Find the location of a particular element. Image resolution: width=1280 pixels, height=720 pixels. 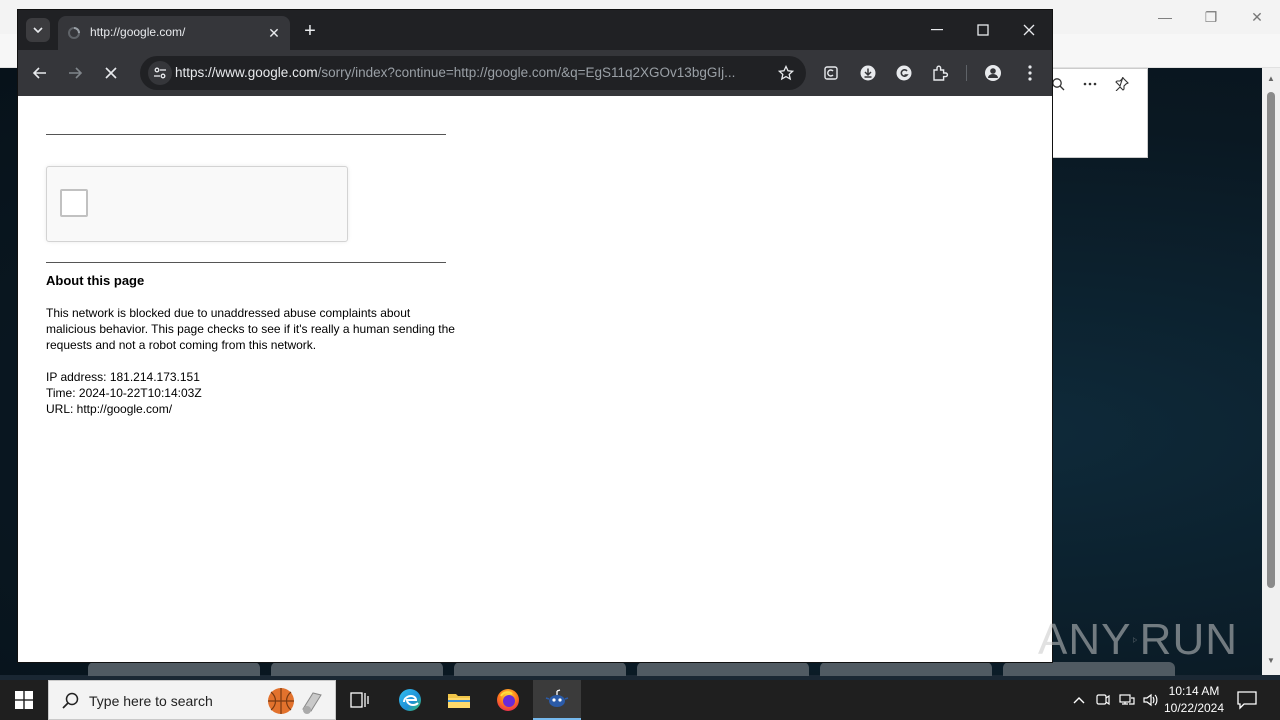

taskbar-search-box: Type here to search is located at coordinates (192, 700).